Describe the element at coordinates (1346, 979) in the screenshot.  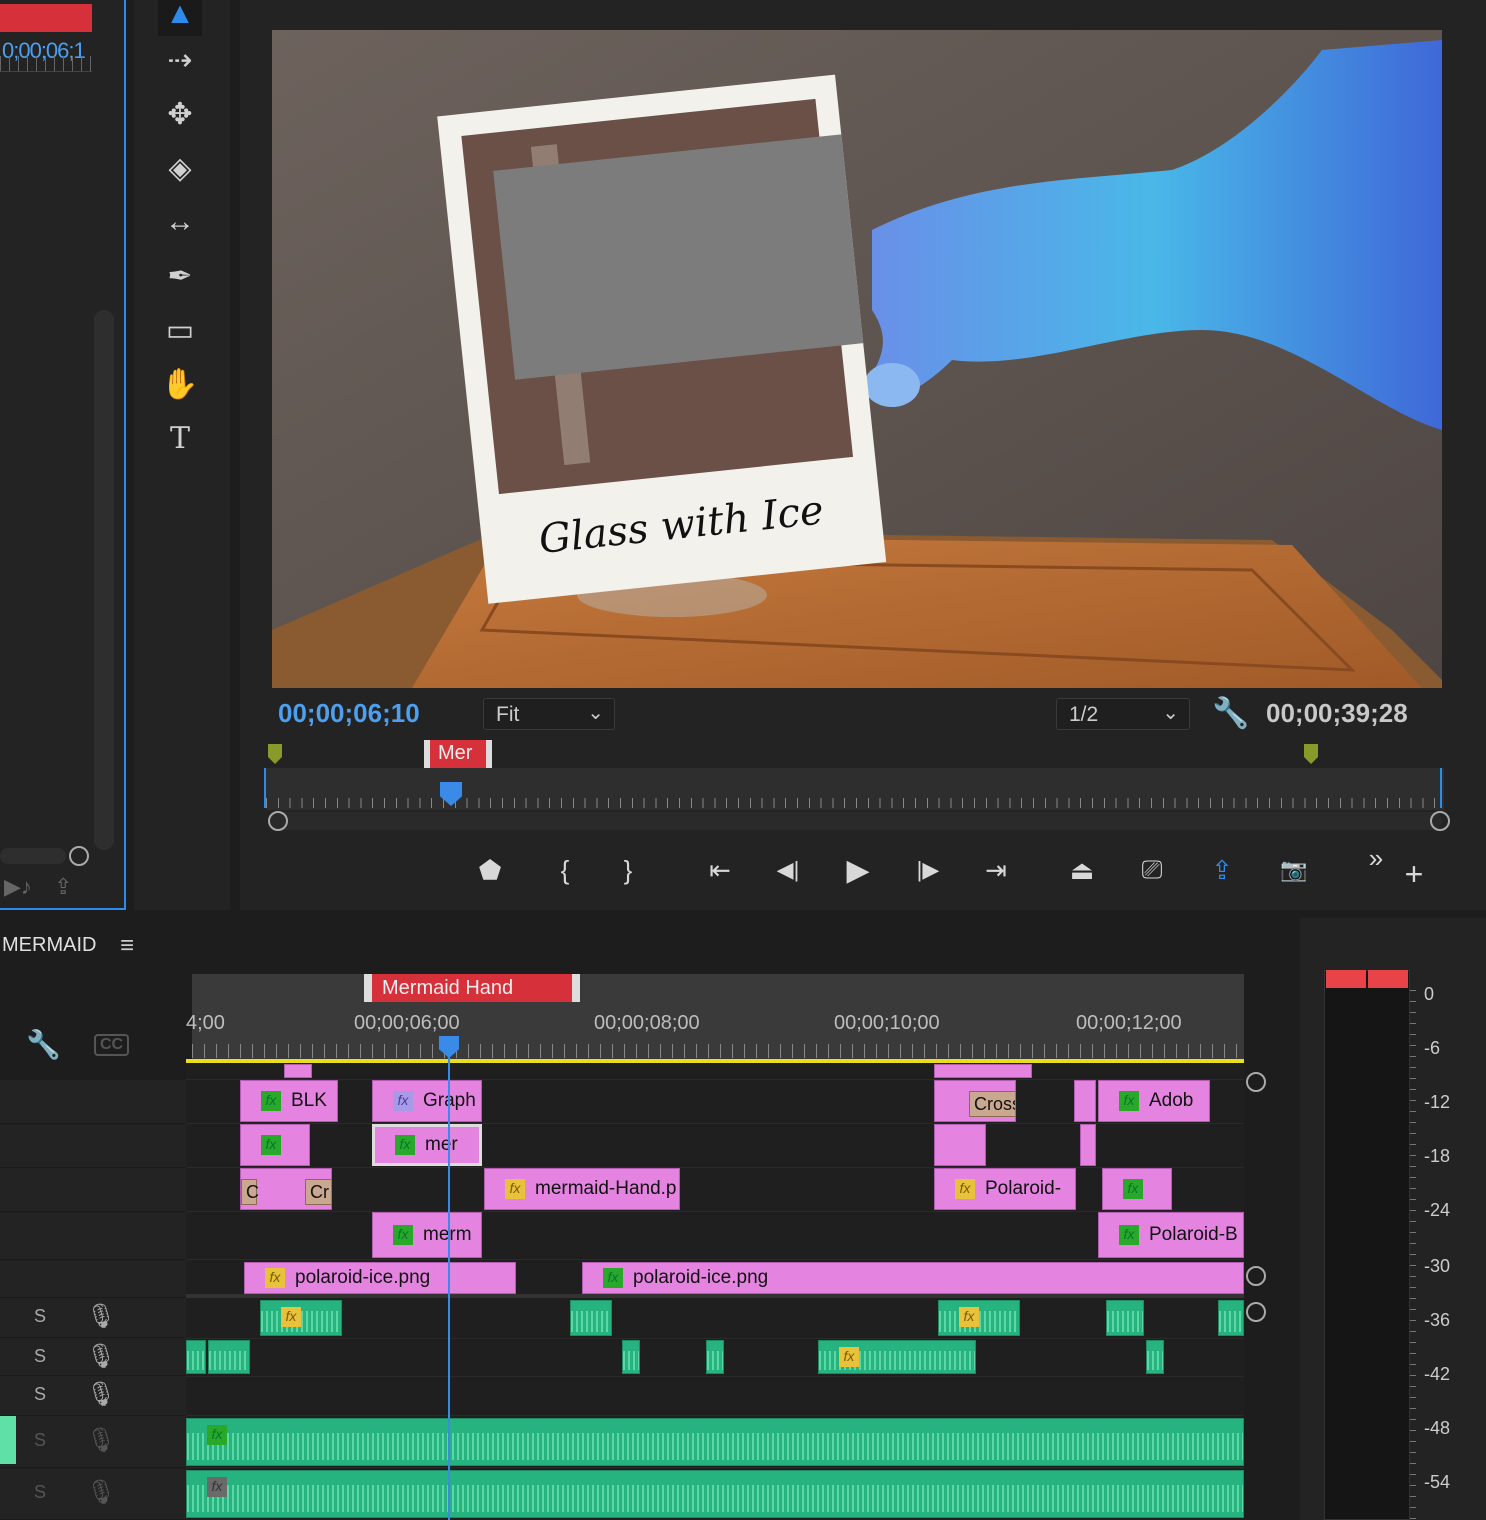
I see `peak-indicator-left` at that location.